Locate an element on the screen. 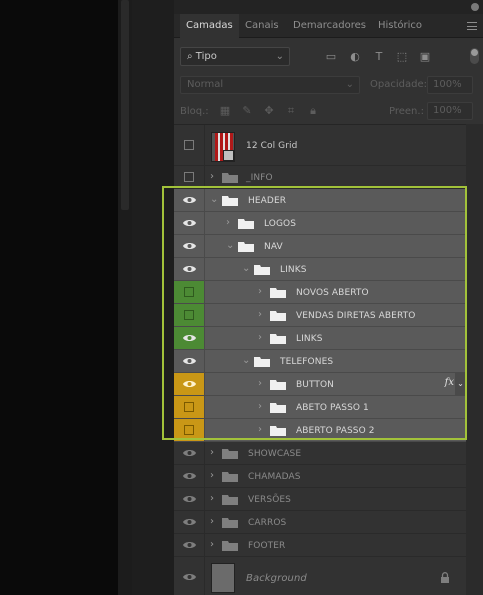 This screenshot has height=595, width=483. type-filter-icon: T is located at coordinates (379, 57).